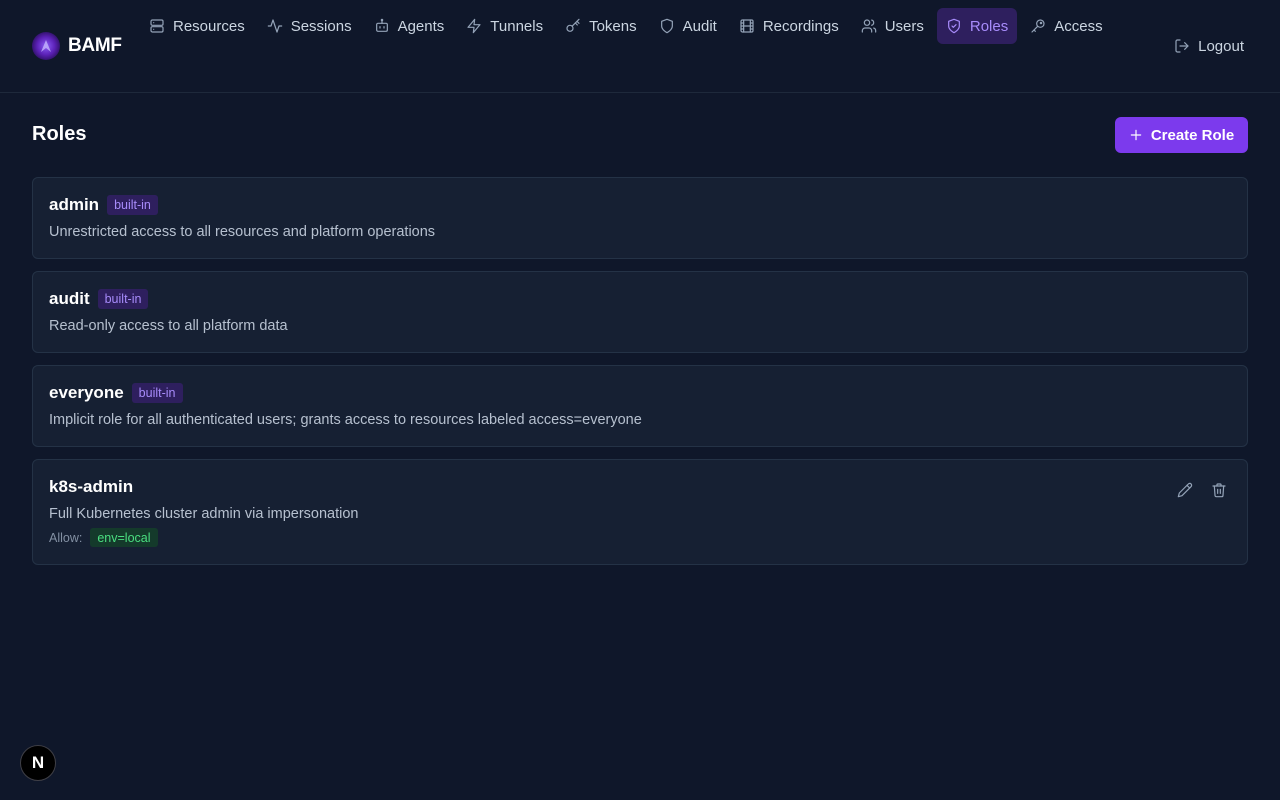 The width and height of the screenshot is (1280, 800). What do you see at coordinates (1221, 46) in the screenshot?
I see `logout-label: Logout` at bounding box center [1221, 46].